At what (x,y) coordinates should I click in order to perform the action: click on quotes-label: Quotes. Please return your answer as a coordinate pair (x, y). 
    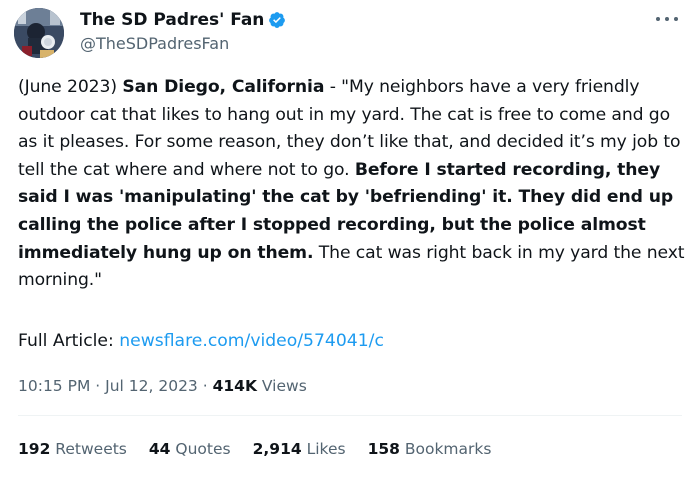
    Looking at the image, I should click on (203, 449).